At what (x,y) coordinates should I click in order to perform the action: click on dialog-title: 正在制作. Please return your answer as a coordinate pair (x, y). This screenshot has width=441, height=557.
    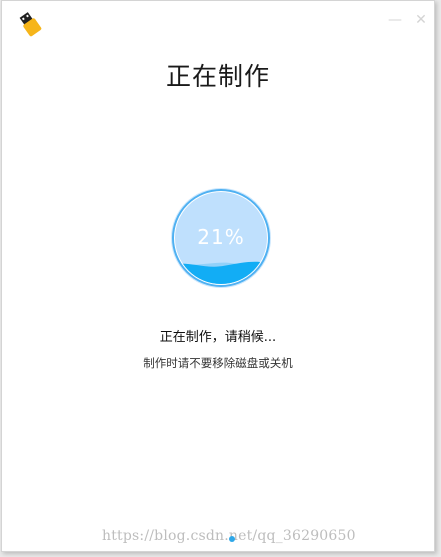
    Looking at the image, I should click on (217, 76).